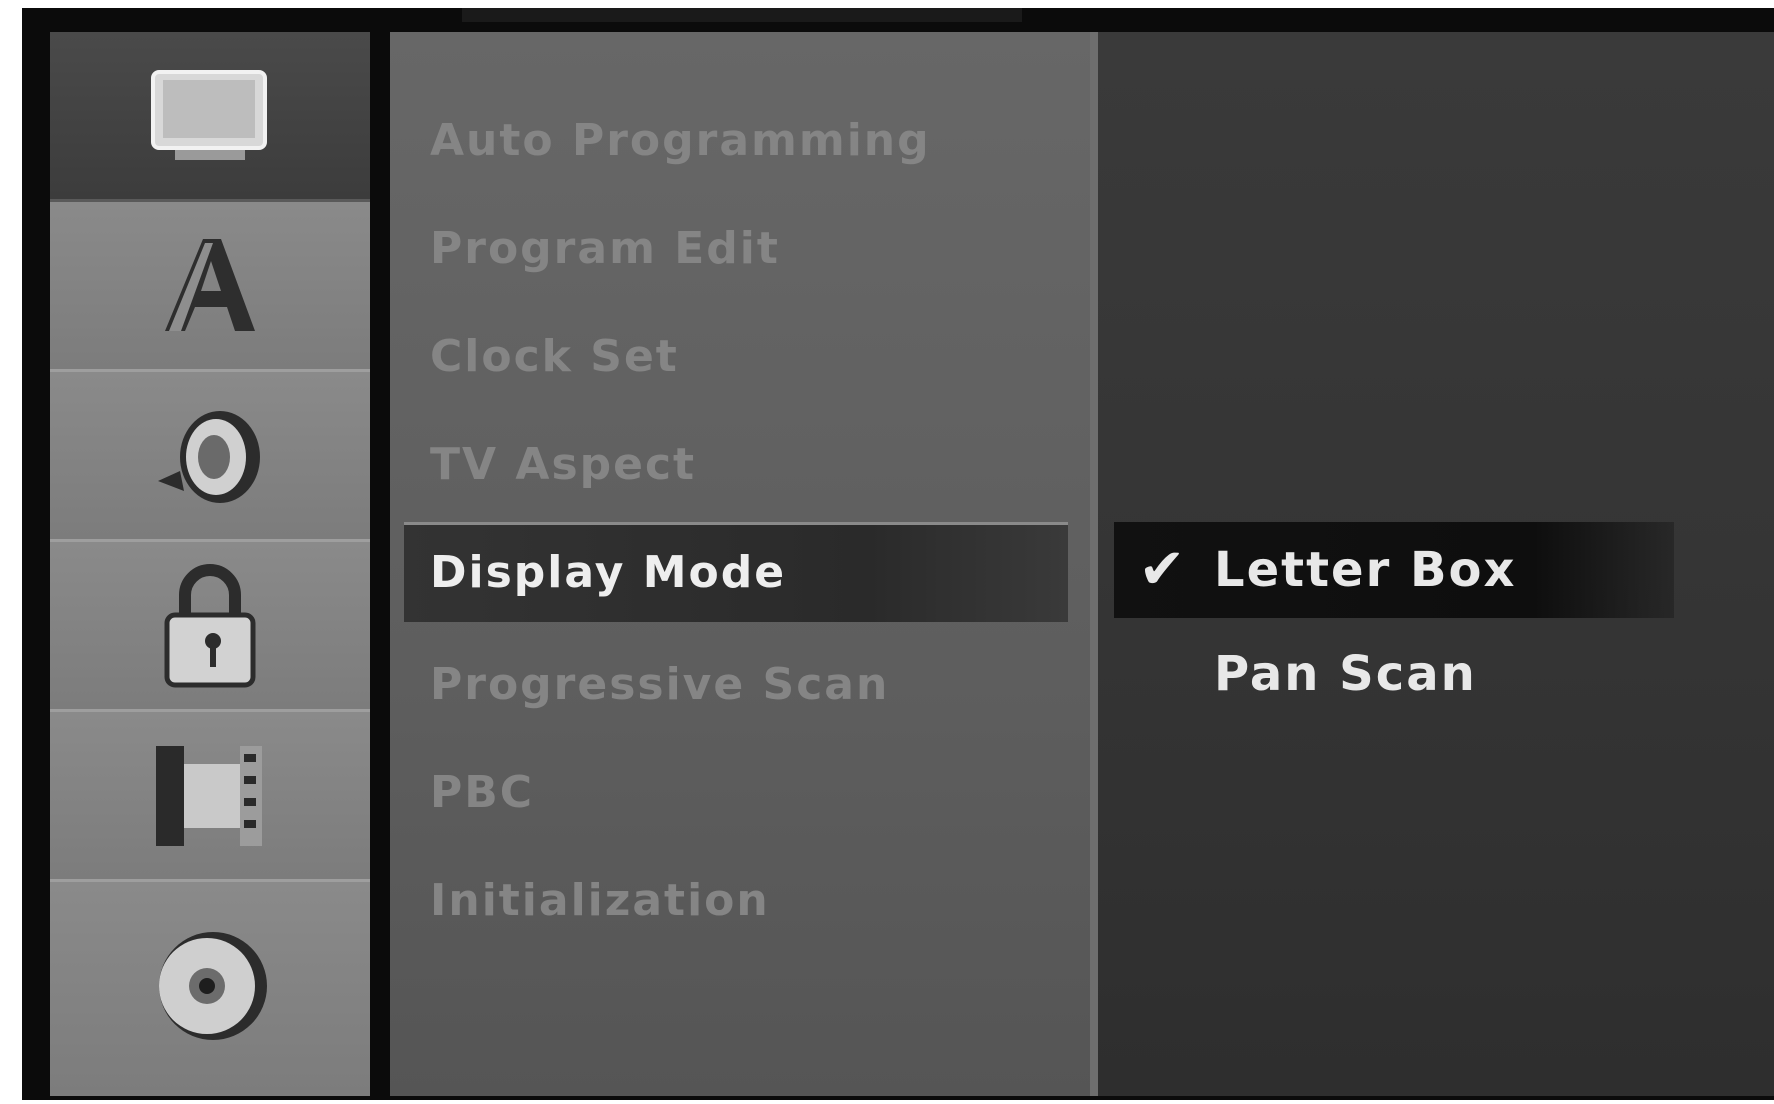 This screenshot has width=1774, height=1104. I want to click on checkmark-icon: ✔, so click(1163, 569).